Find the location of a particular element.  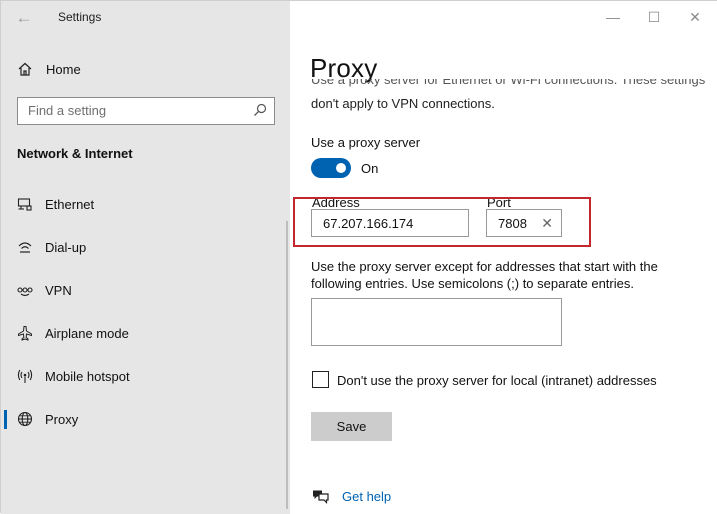

home-nav-item: Home is located at coordinates (49, 69).